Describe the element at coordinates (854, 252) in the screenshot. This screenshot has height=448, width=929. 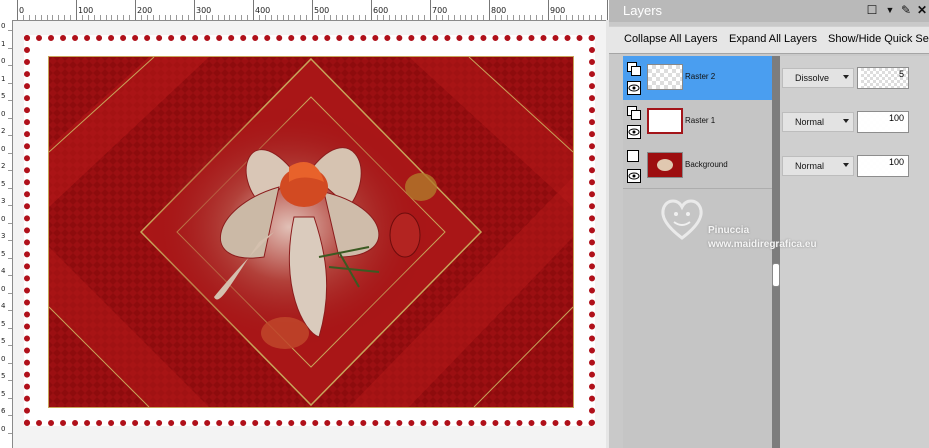
I see `layer-properties: Dissolve 5 Normal 100 Normal 100` at that location.